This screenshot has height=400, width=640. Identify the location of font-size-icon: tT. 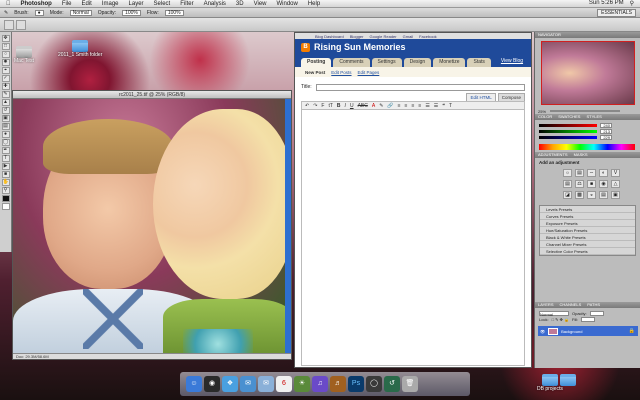
(330, 106).